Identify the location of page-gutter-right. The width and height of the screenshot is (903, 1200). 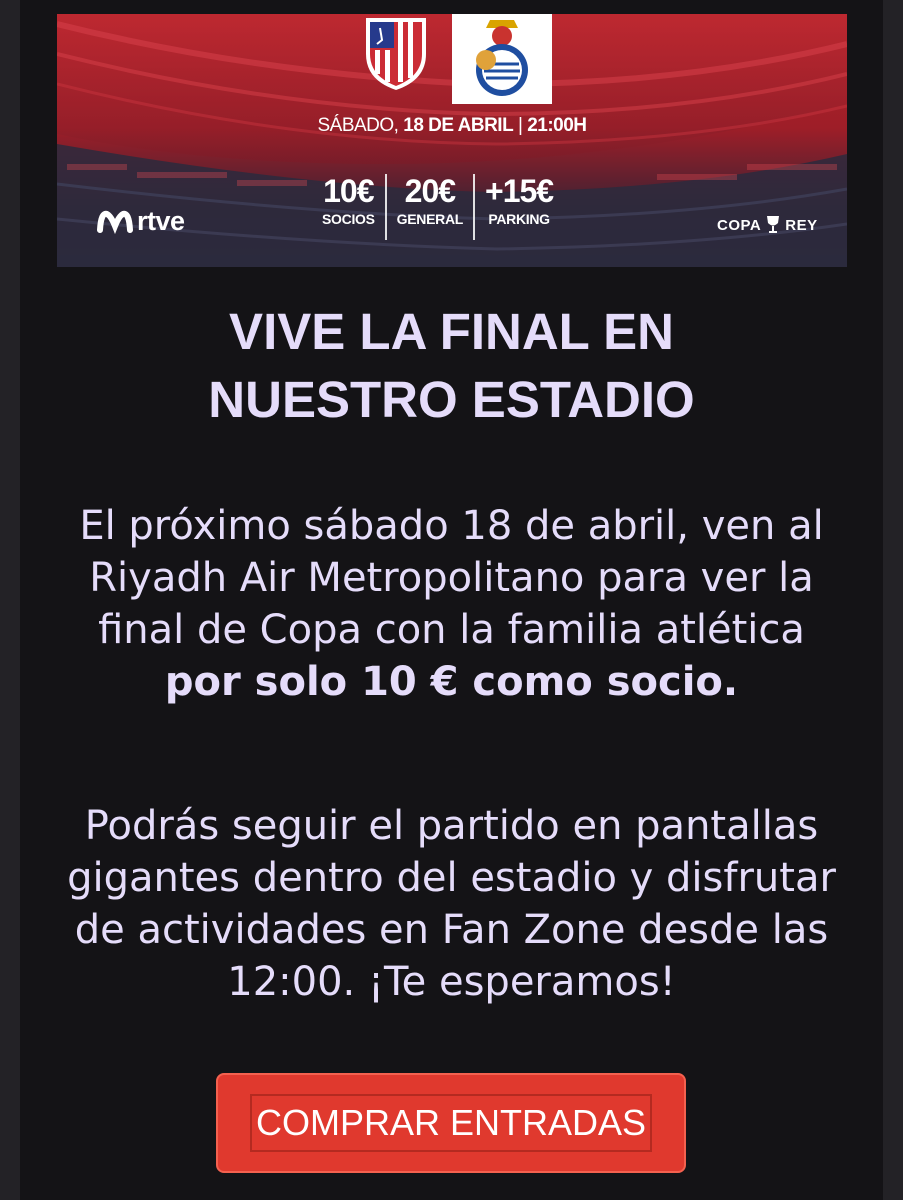
(893, 600).